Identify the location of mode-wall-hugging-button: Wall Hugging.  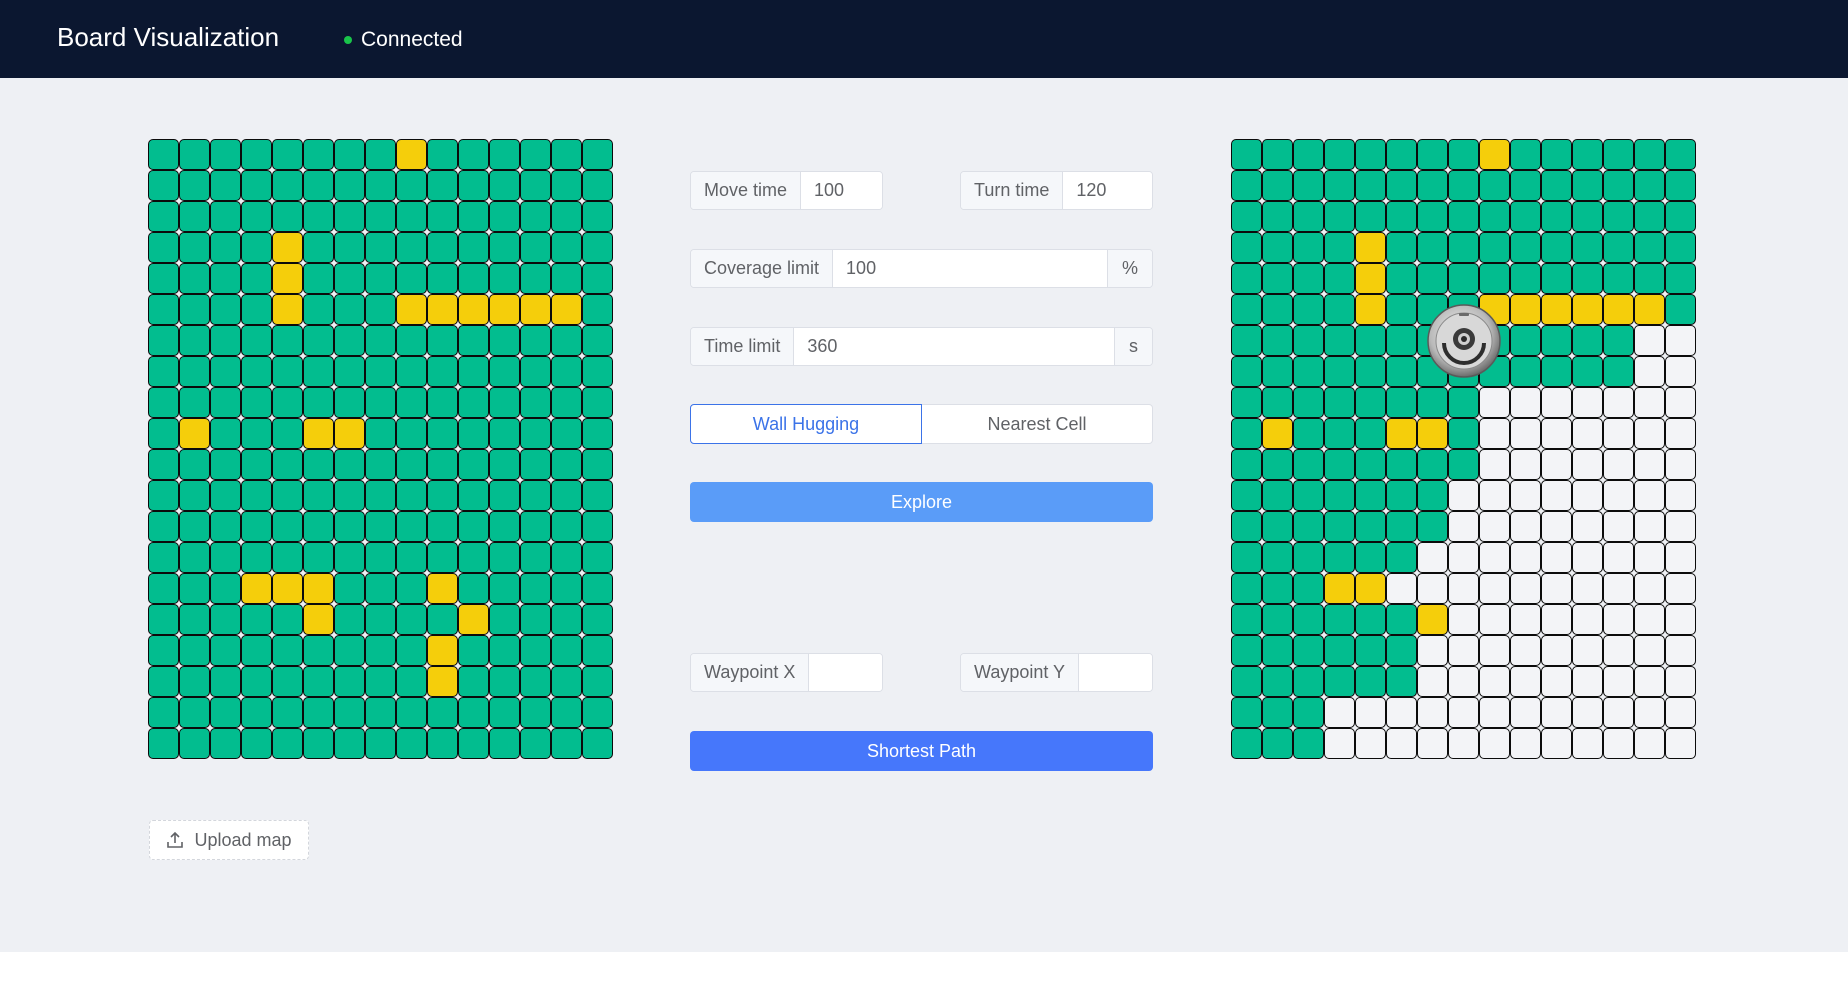
(806, 424).